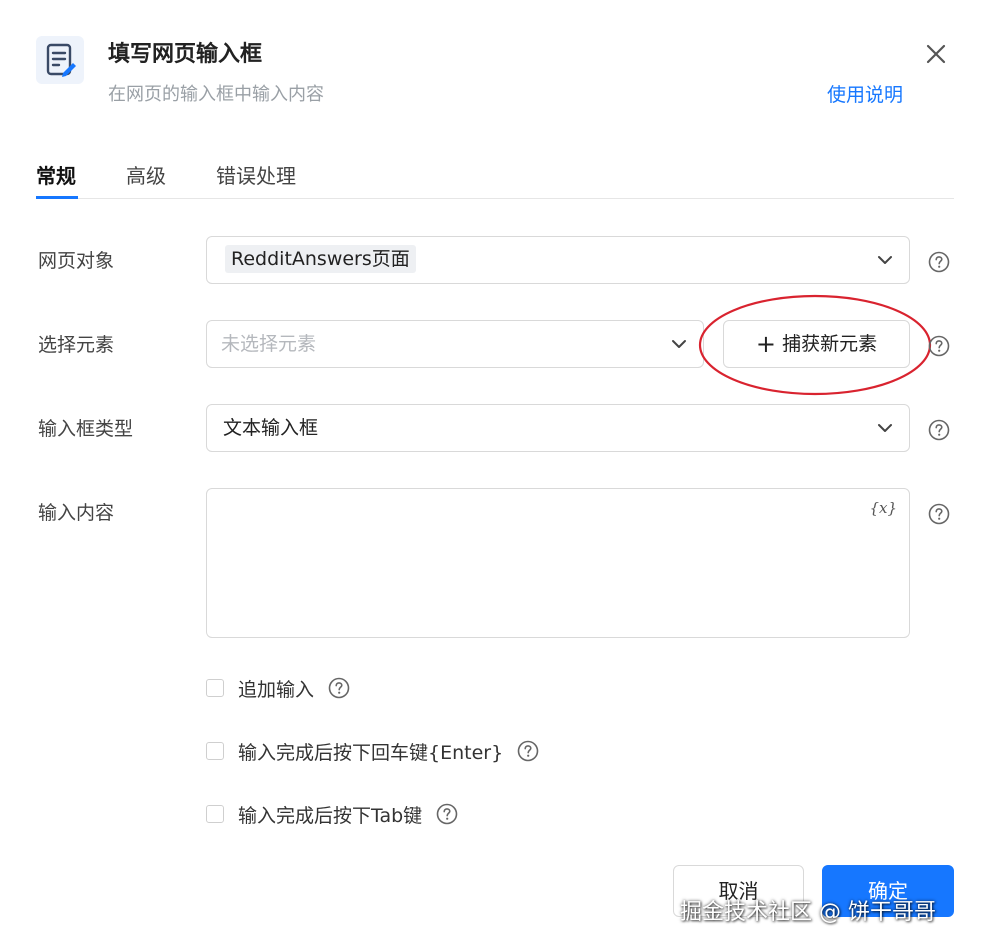 The image size is (990, 950). I want to click on insert-variable-button: {x}, so click(883, 508).